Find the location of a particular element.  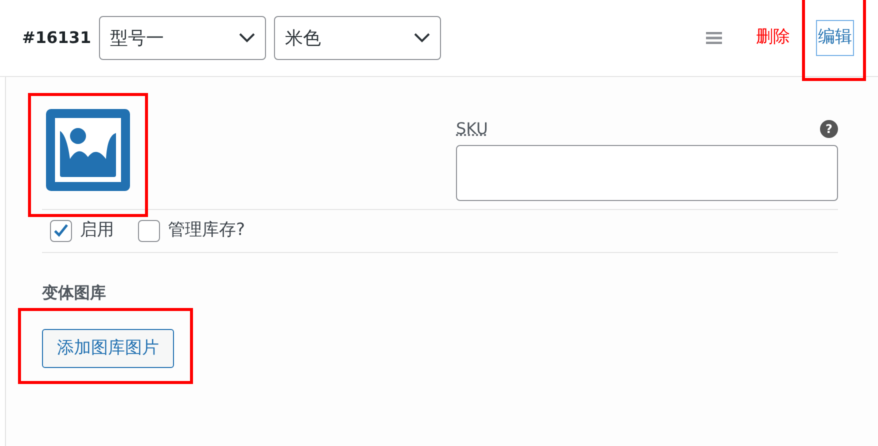

attribute-select: 米色 is located at coordinates (358, 38).